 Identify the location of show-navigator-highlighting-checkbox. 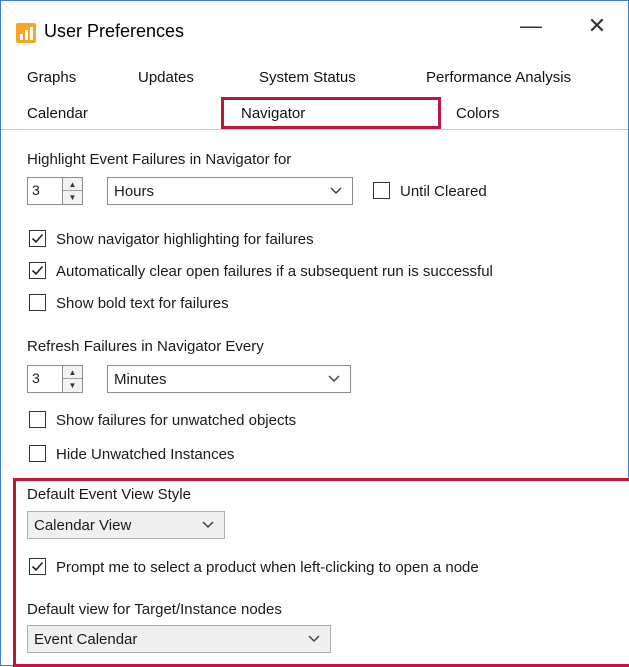
(37, 238).